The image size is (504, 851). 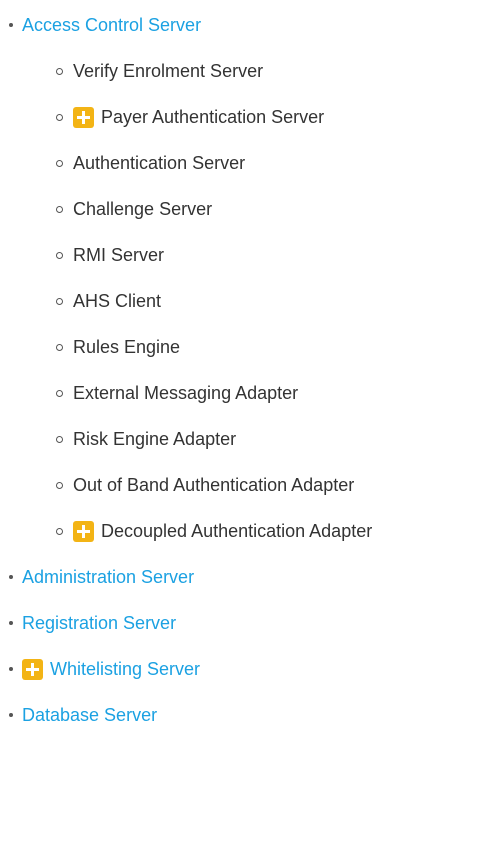 I want to click on list-item-administration-server: Administration Server, so click(x=97, y=577).